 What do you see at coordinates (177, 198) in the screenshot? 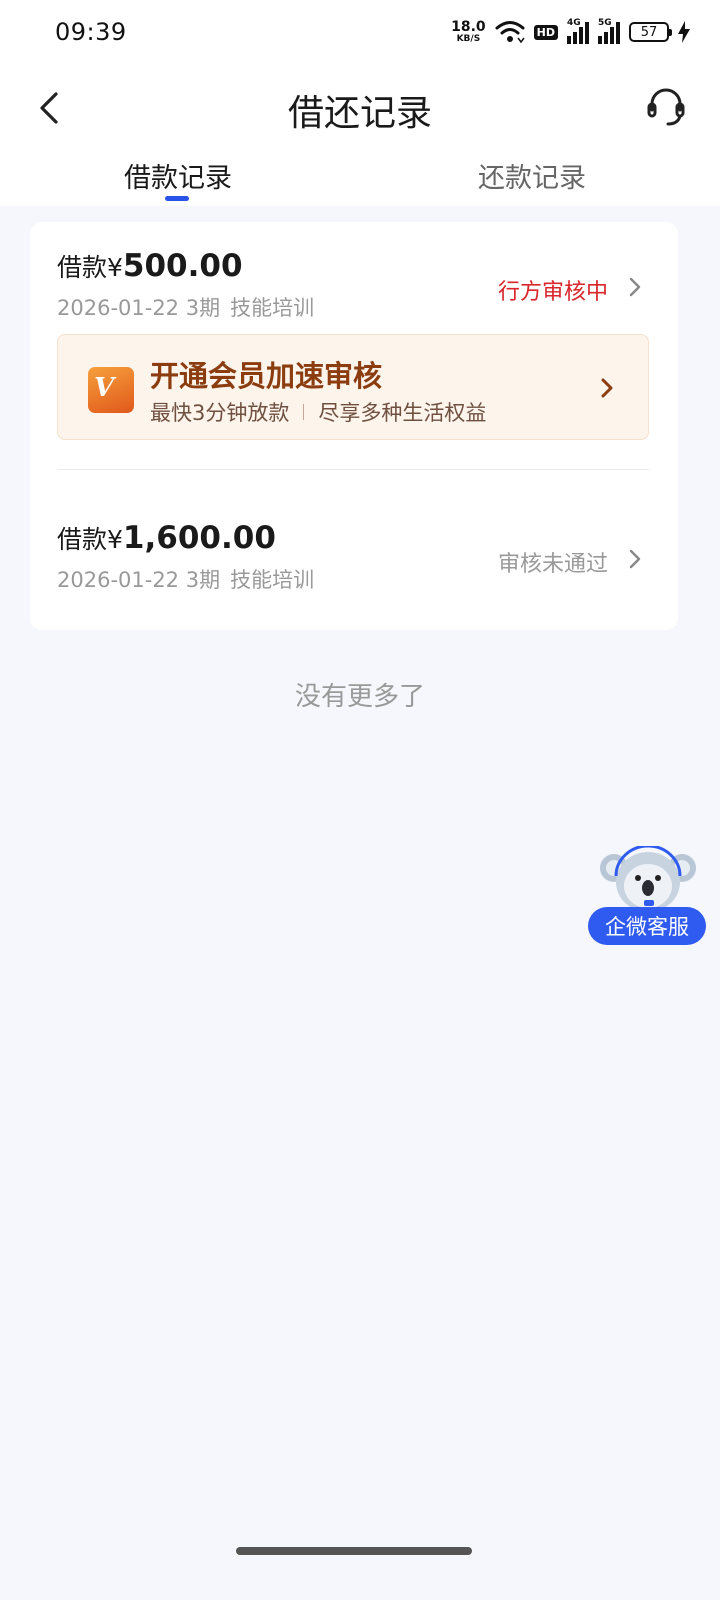
I see `active-tab-indicator` at bounding box center [177, 198].